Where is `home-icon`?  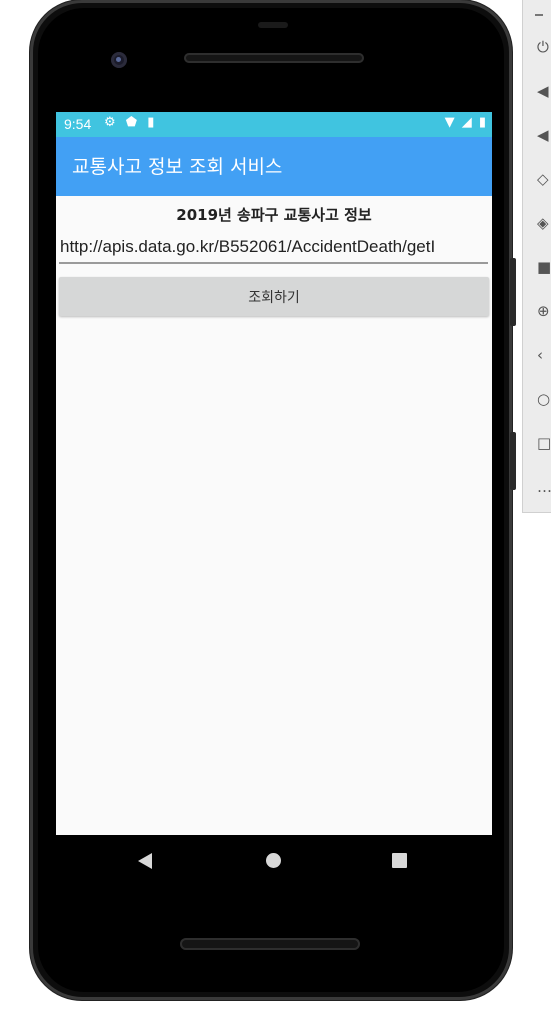
home-icon is located at coordinates (273, 860).